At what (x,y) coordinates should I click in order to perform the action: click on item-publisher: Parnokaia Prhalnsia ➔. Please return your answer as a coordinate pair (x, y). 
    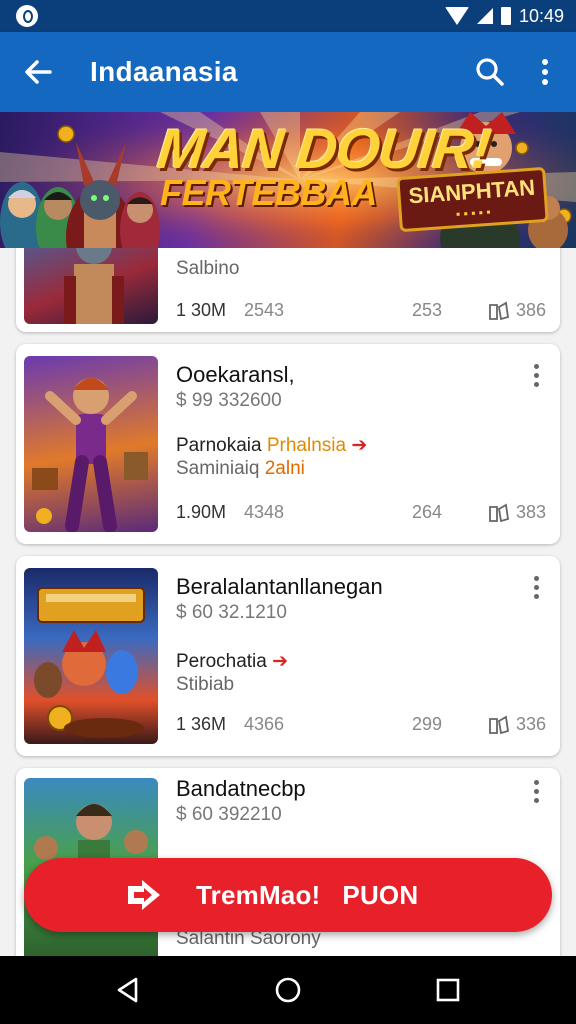
    Looking at the image, I should click on (271, 445).